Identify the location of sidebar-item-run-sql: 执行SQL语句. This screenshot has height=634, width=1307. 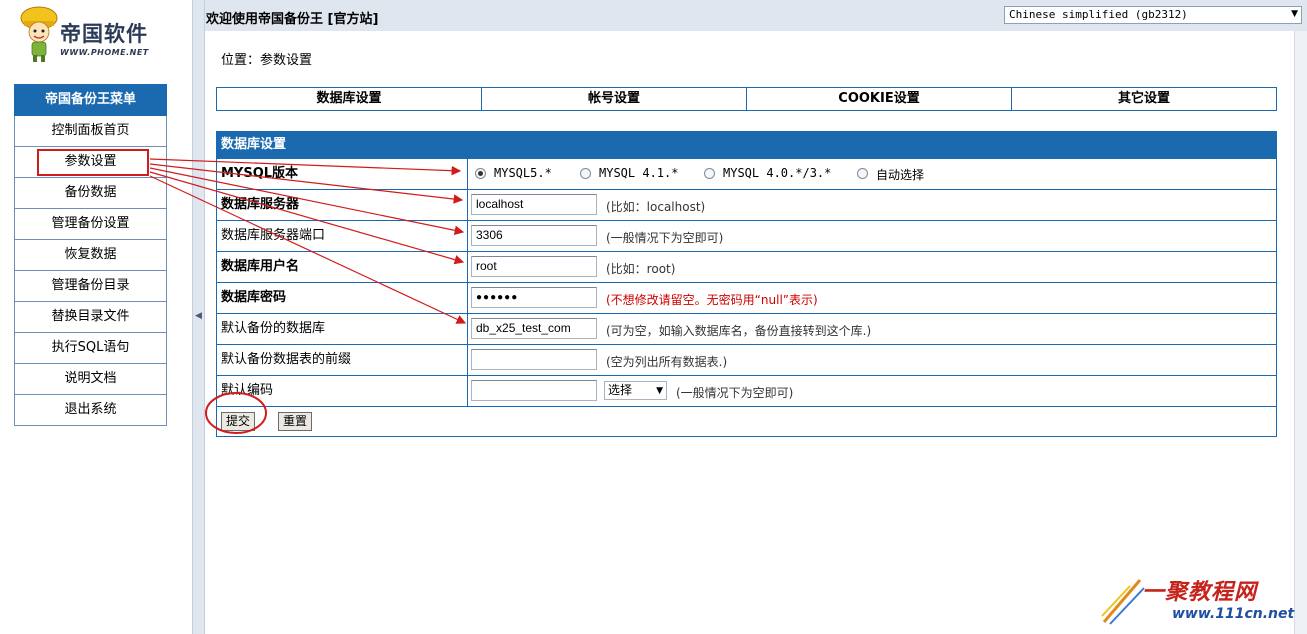
(90, 348).